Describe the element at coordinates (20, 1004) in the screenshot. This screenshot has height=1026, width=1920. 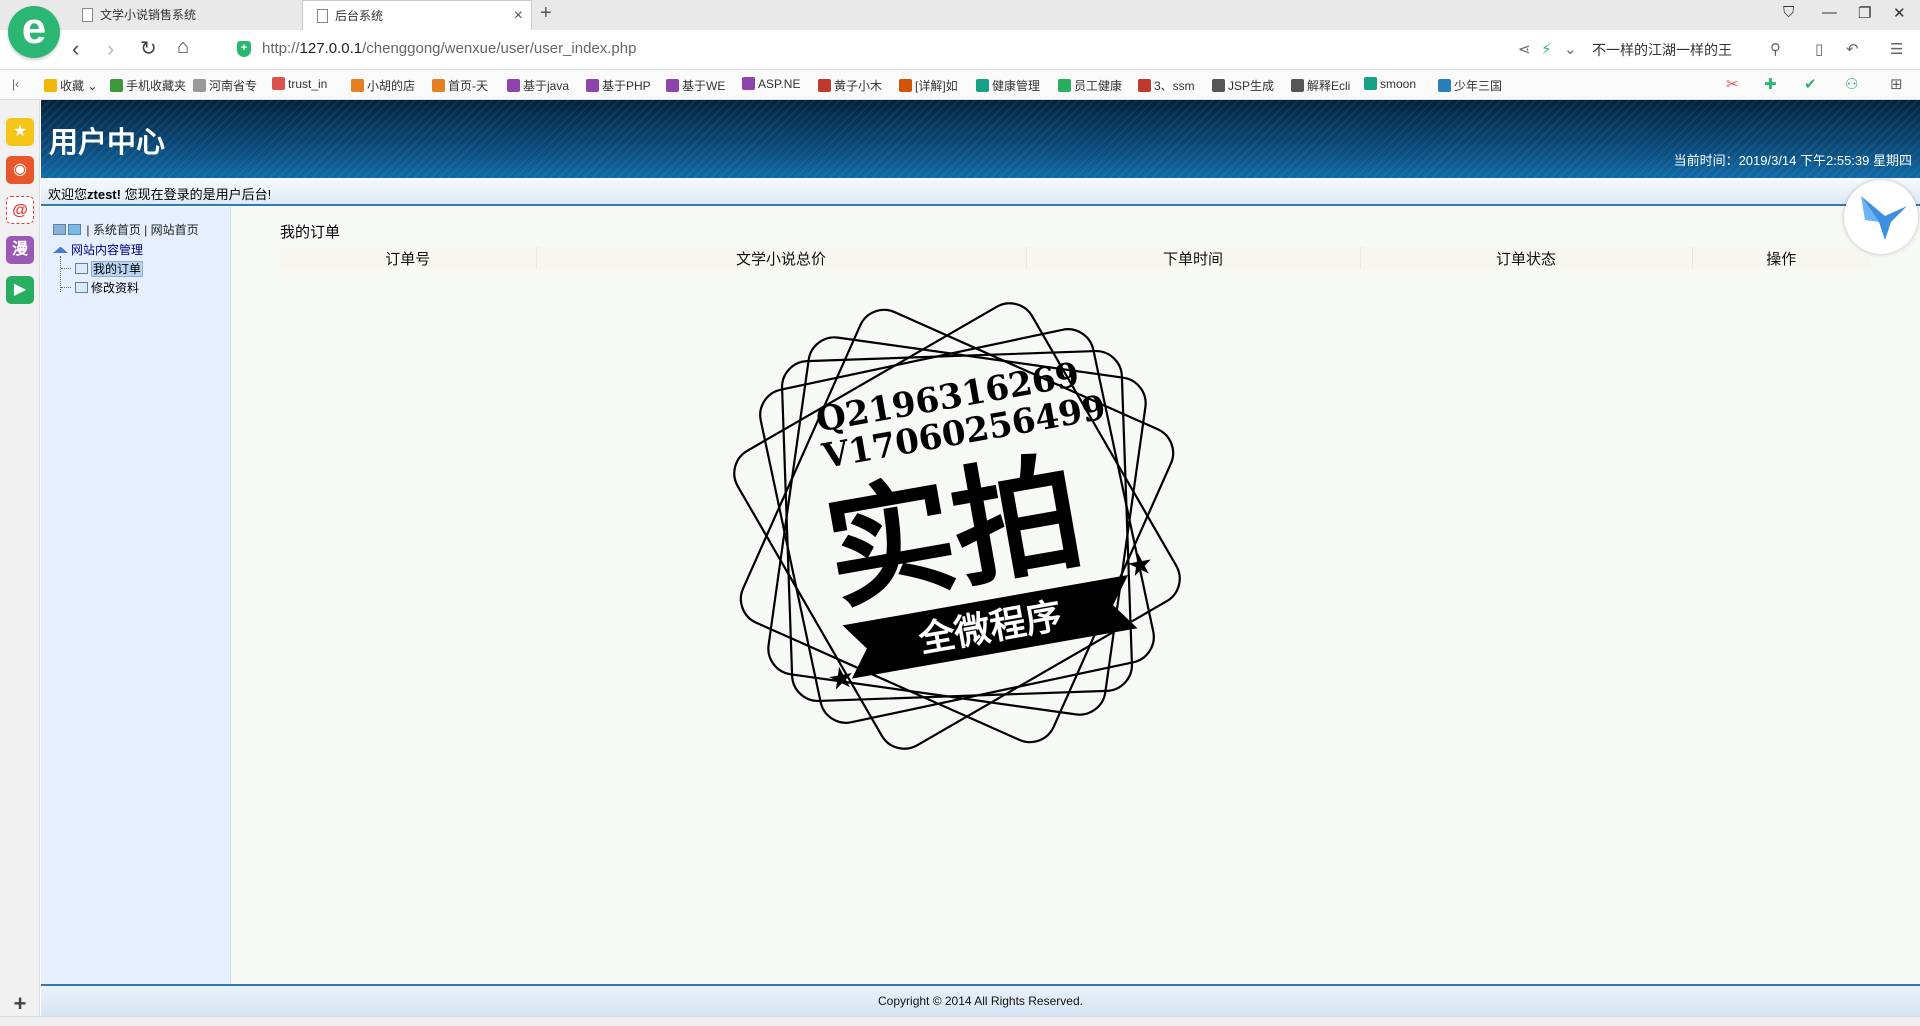
I see `add-panel-icon: +` at that location.